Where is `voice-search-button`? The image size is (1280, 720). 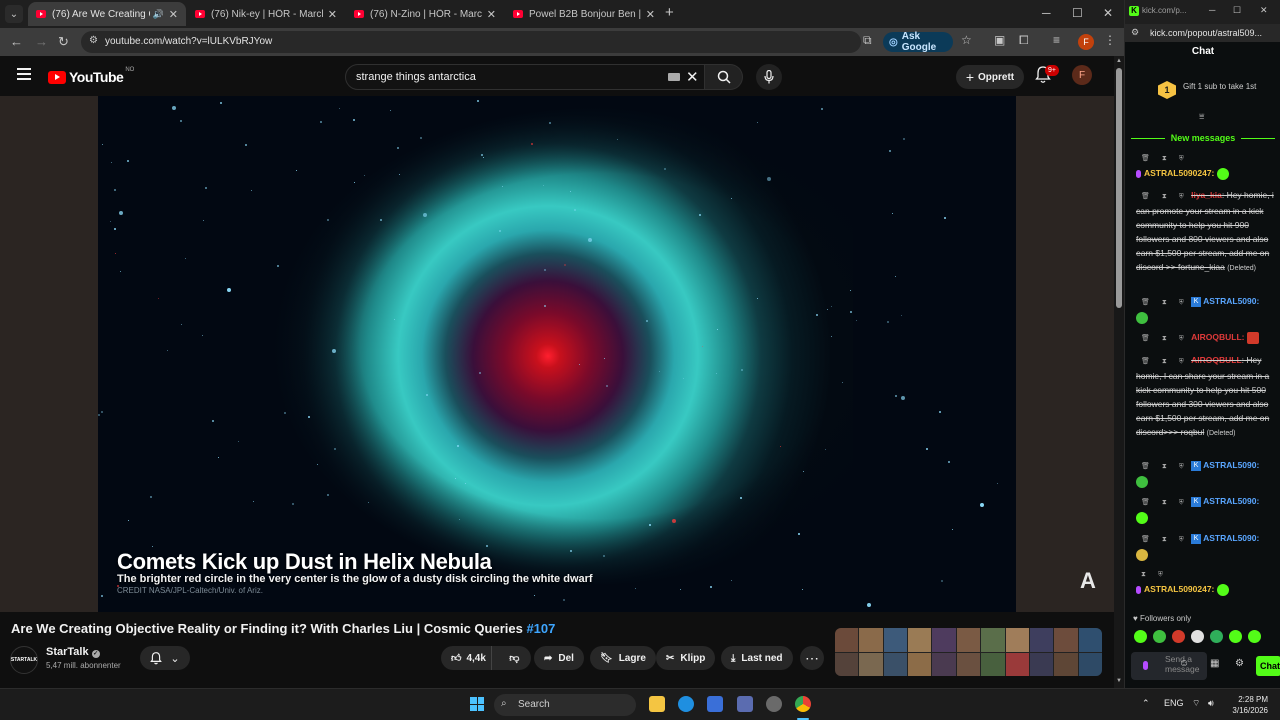 voice-search-button is located at coordinates (769, 77).